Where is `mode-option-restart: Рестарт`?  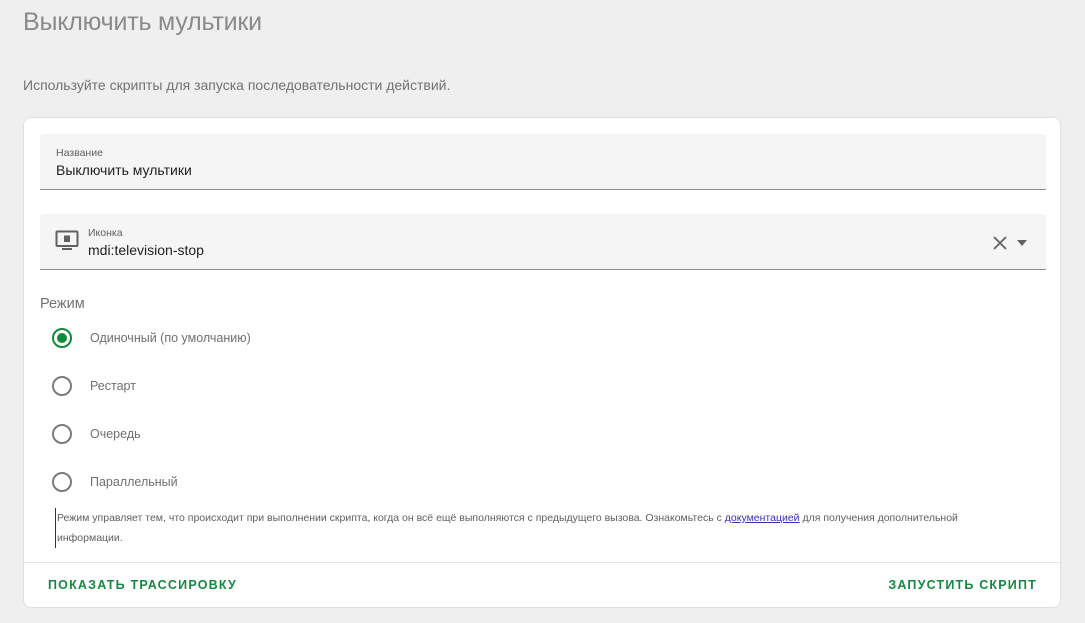 mode-option-restart: Рестарт is located at coordinates (94, 386).